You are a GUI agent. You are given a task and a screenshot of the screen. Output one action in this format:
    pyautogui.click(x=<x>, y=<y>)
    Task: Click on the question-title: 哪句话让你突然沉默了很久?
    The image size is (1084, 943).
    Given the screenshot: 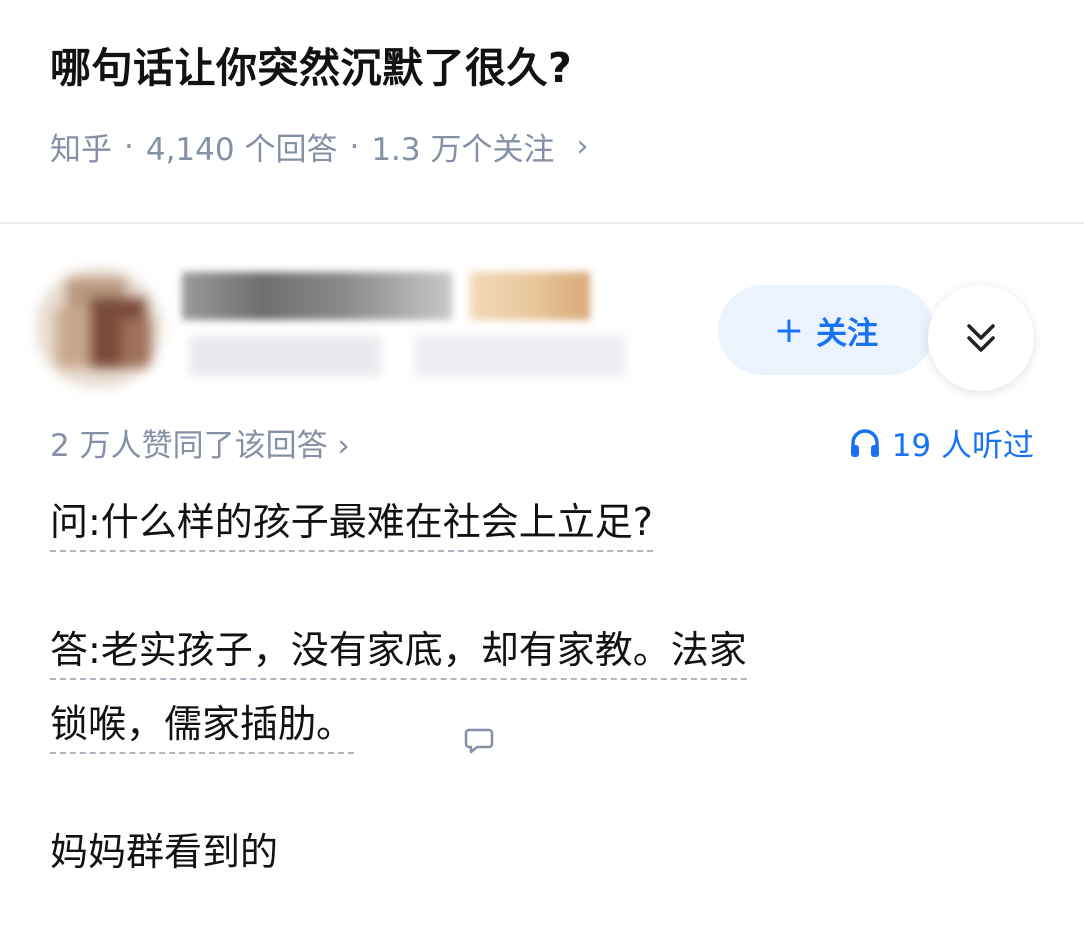 What is the action you would take?
    pyautogui.click(x=311, y=64)
    